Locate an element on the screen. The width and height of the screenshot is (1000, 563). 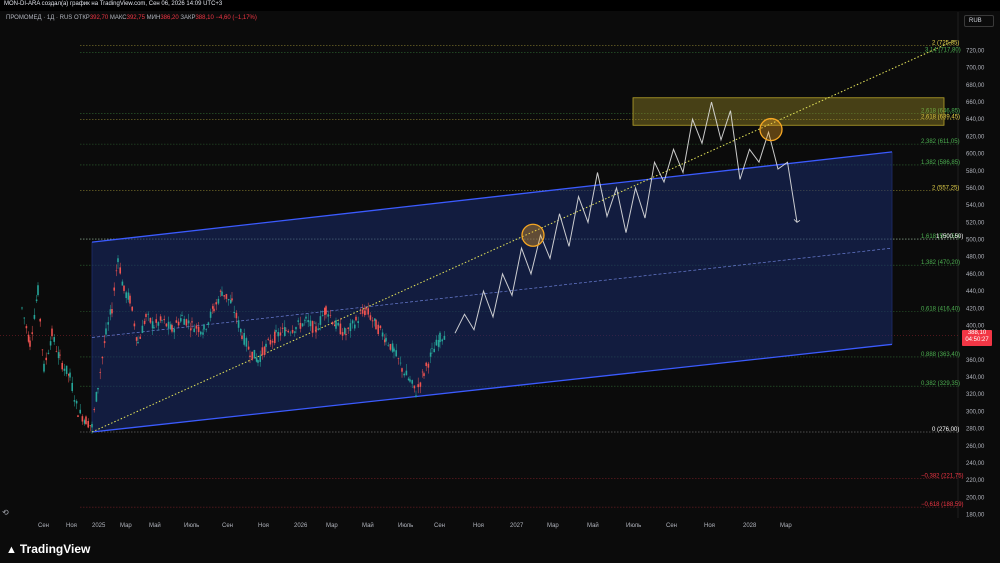
x-tick-label: Мар is located at coordinates (126, 526).